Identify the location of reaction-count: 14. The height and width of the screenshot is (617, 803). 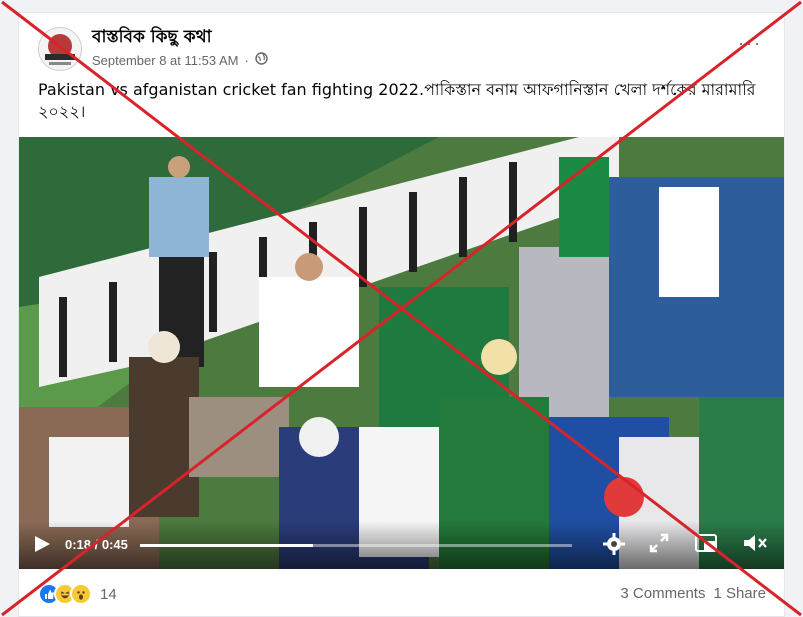
(108, 594).